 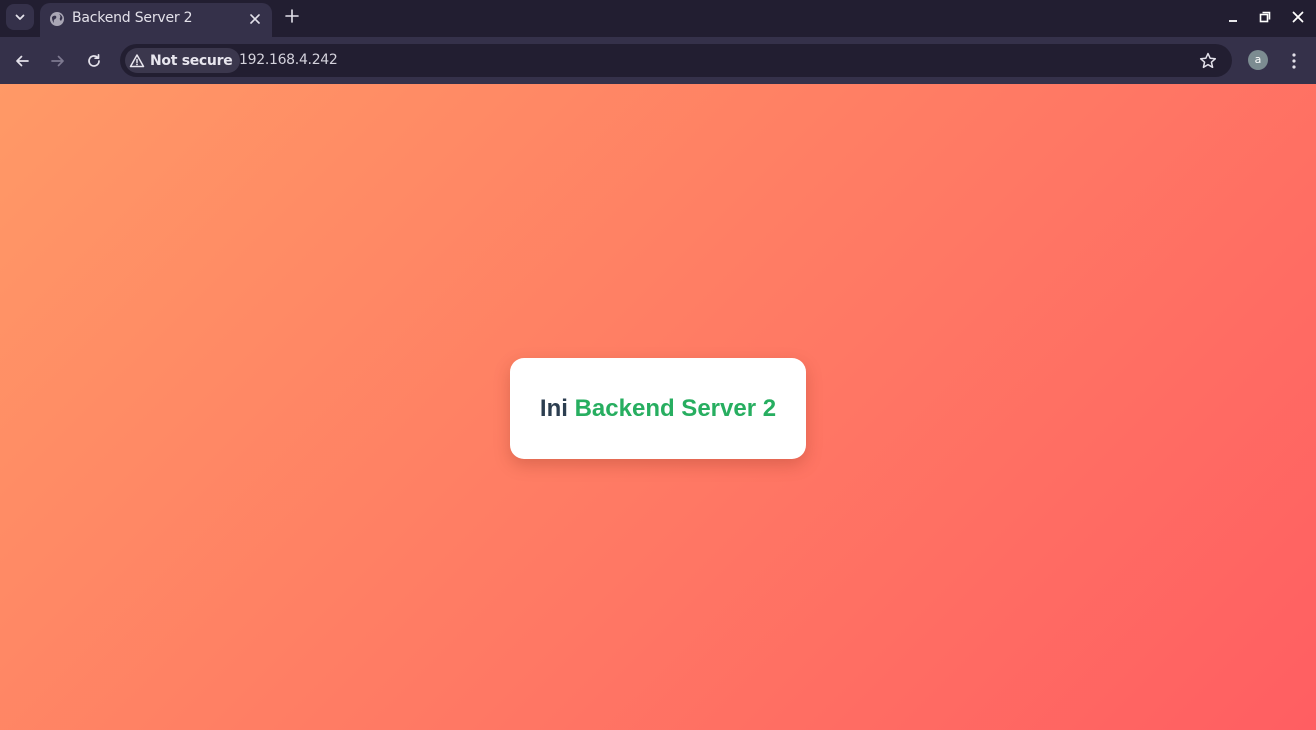 I want to click on message-card: Ini Backend Server 2, so click(x=658, y=408).